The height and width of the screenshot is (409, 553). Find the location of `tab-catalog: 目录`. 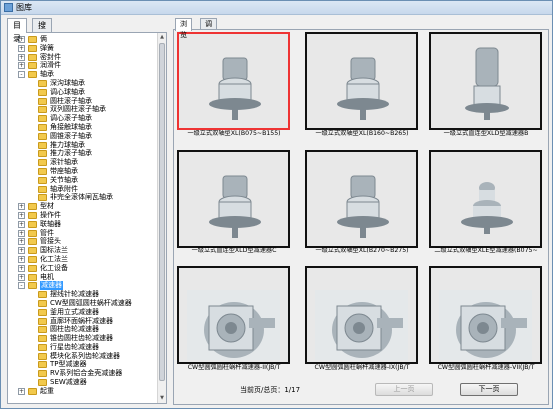

tab-catalog: 目录 is located at coordinates (17, 30).